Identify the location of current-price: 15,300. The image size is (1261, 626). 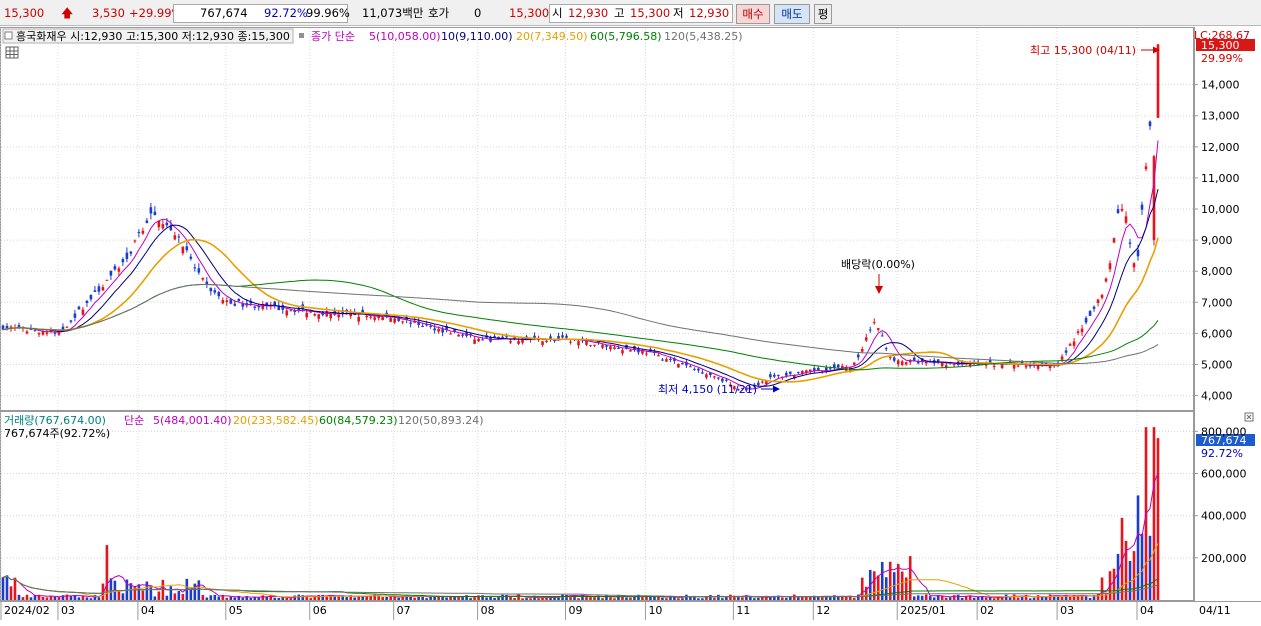
(24, 13).